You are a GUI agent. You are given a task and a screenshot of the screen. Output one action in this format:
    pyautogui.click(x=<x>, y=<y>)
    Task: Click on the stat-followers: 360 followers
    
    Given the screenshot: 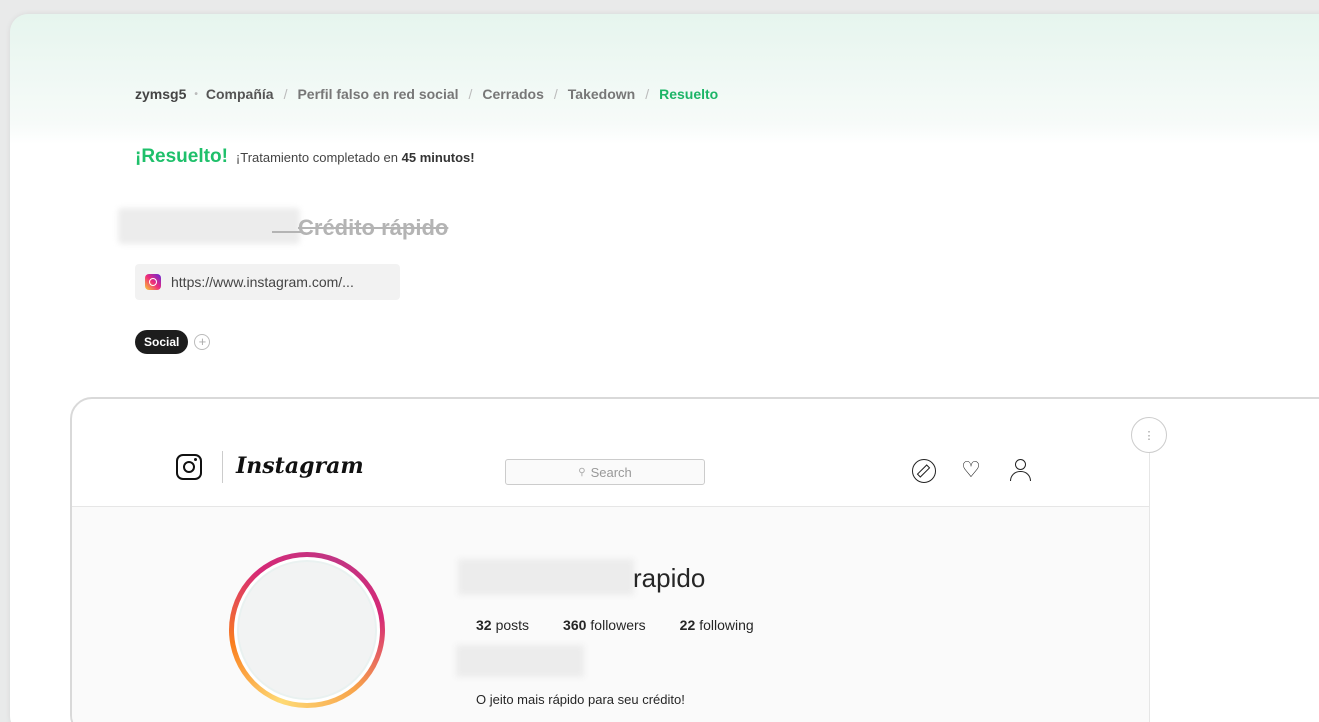 What is the action you would take?
    pyautogui.click(x=604, y=625)
    